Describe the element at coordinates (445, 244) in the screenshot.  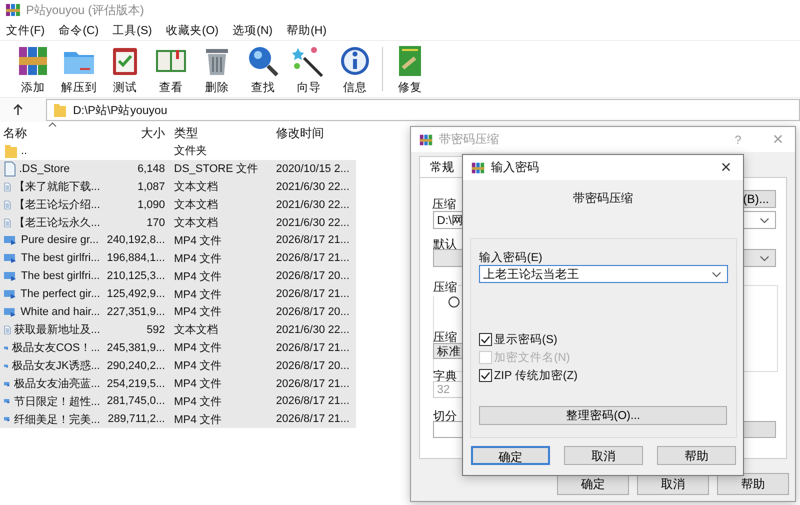
I see `field-label: 默认` at that location.